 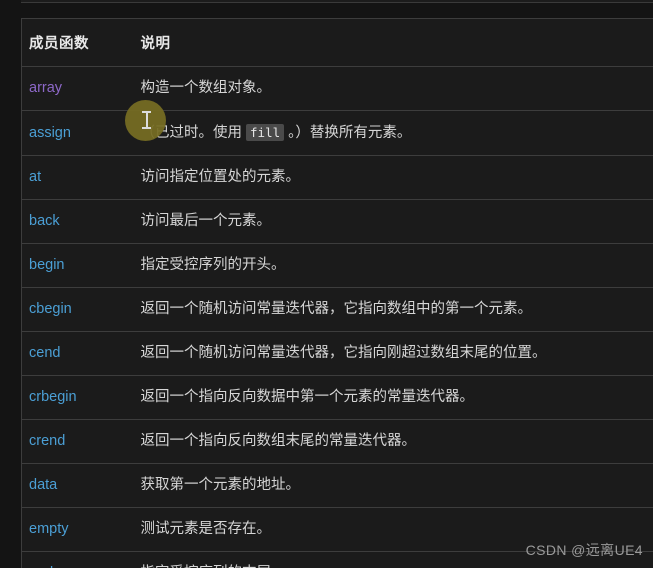 What do you see at coordinates (77, 42) in the screenshot?
I see `column-header-member-function: 成员函数` at bounding box center [77, 42].